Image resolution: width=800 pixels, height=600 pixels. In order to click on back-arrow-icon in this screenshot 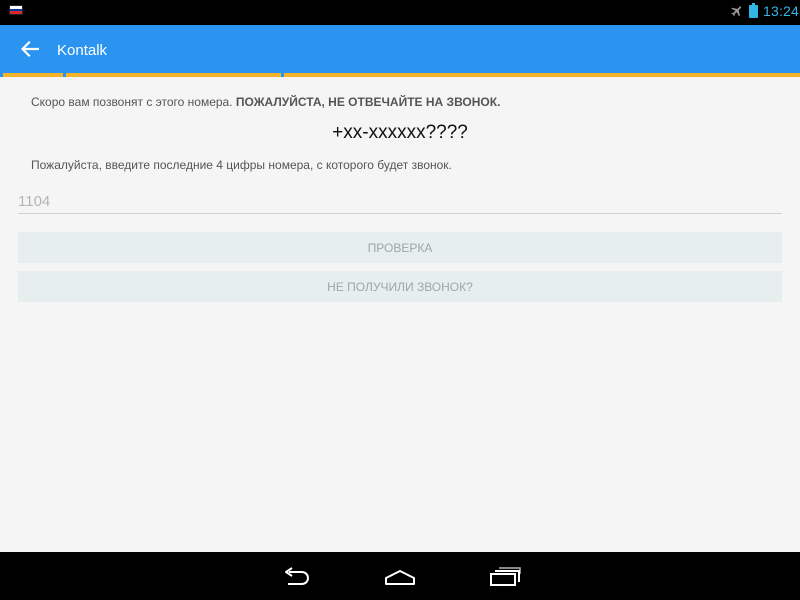, I will do `click(30, 49)`.